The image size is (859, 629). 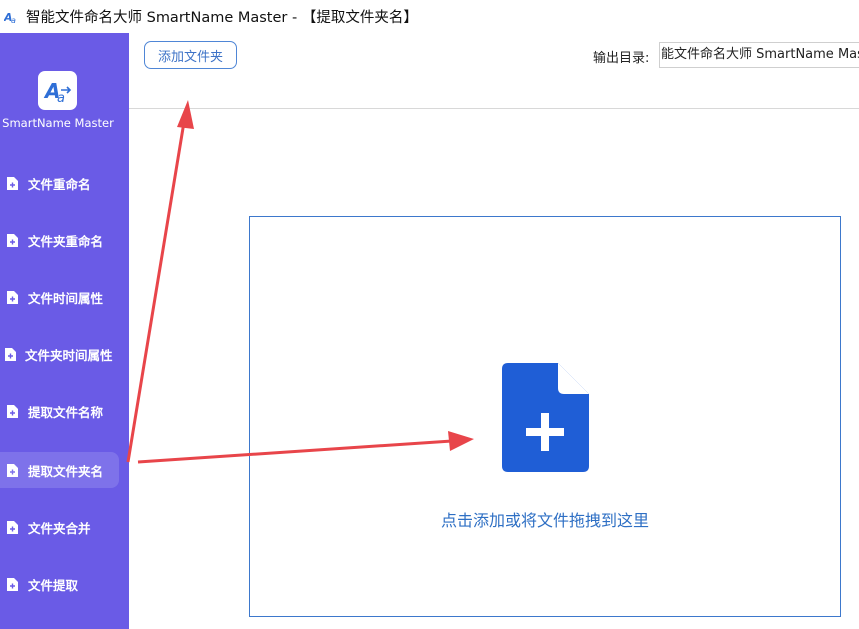 I want to click on sidebar-item-label: 文件提取, so click(x=53, y=585).